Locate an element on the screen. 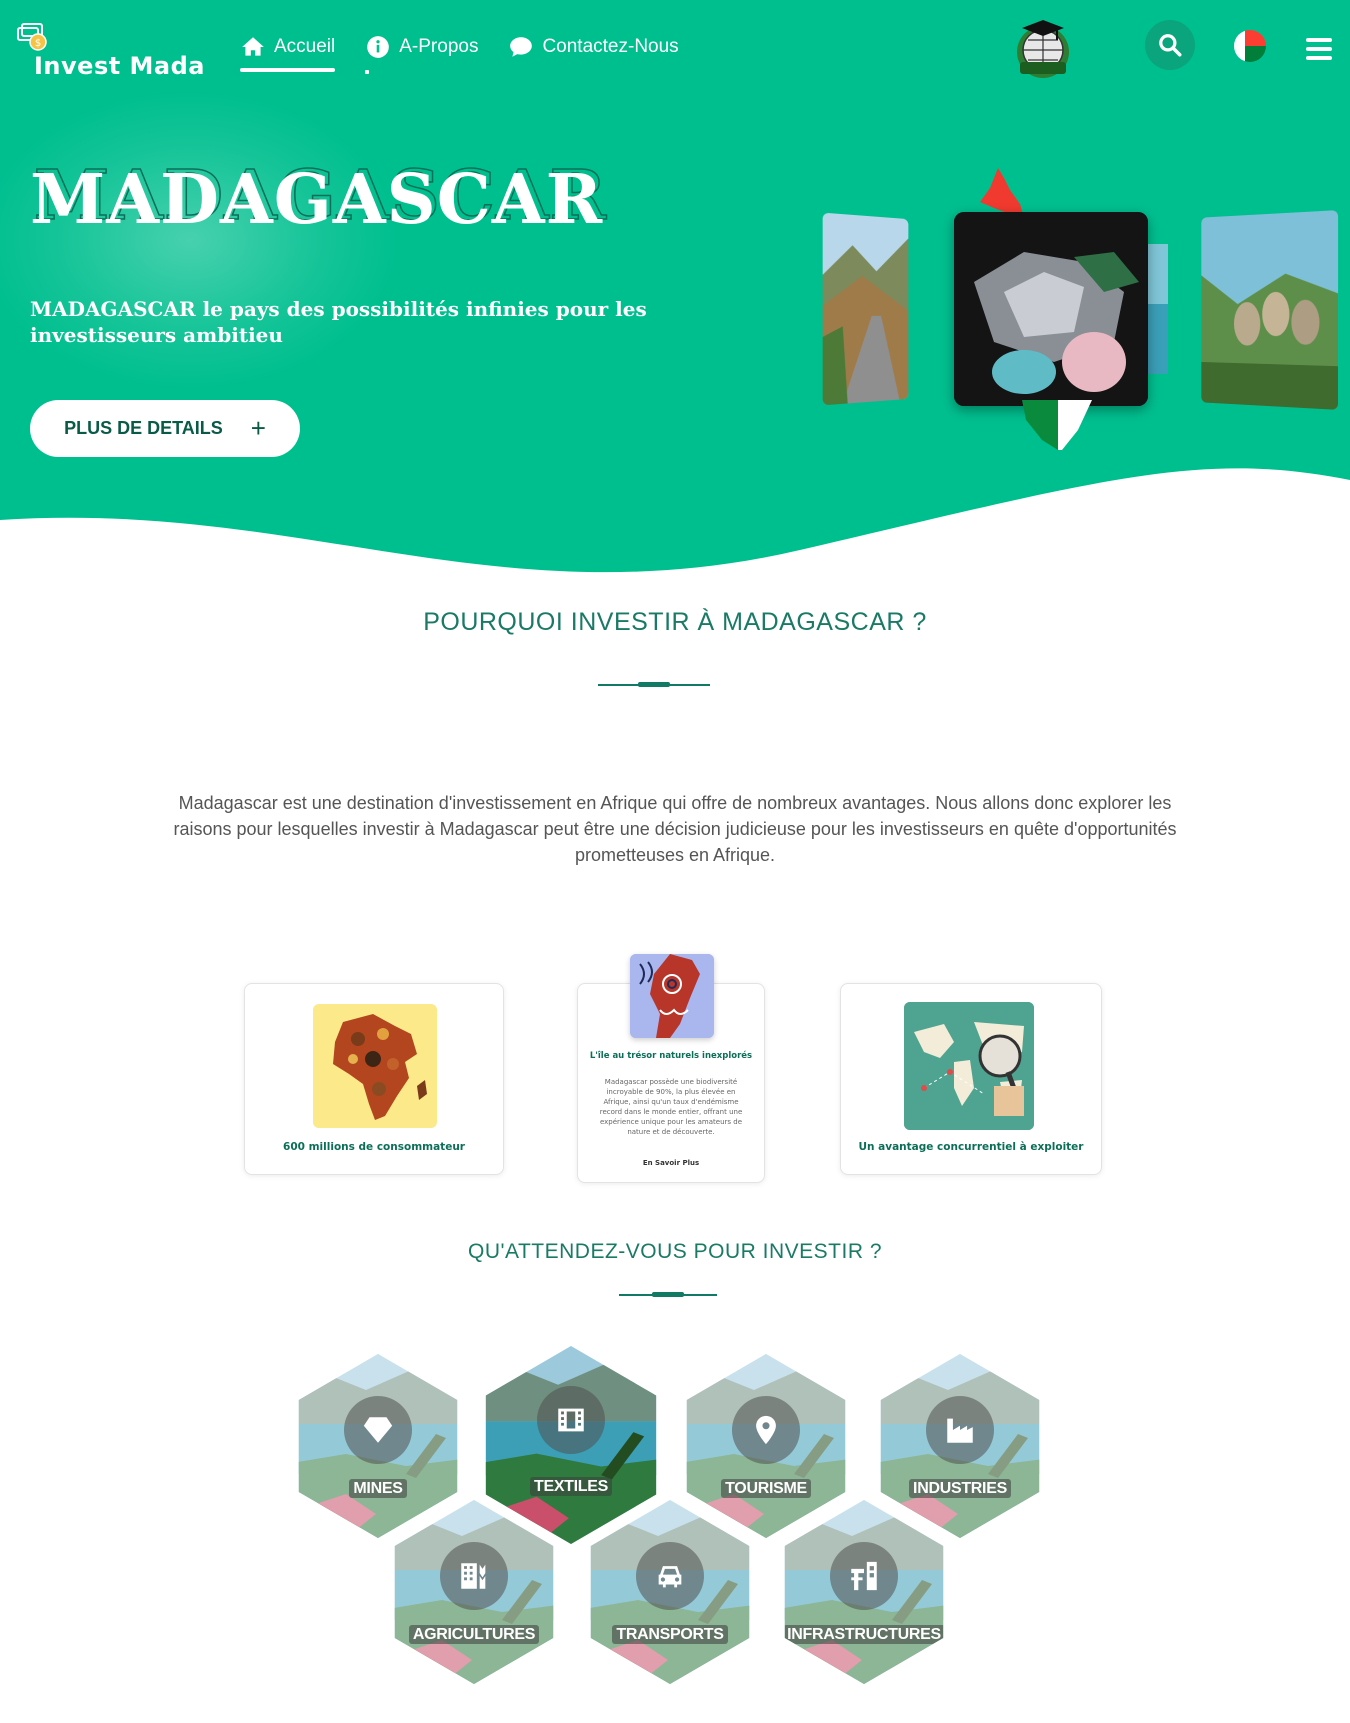 The image size is (1350, 1723). nav-item-a-propos: A-Propos is located at coordinates (422, 52).